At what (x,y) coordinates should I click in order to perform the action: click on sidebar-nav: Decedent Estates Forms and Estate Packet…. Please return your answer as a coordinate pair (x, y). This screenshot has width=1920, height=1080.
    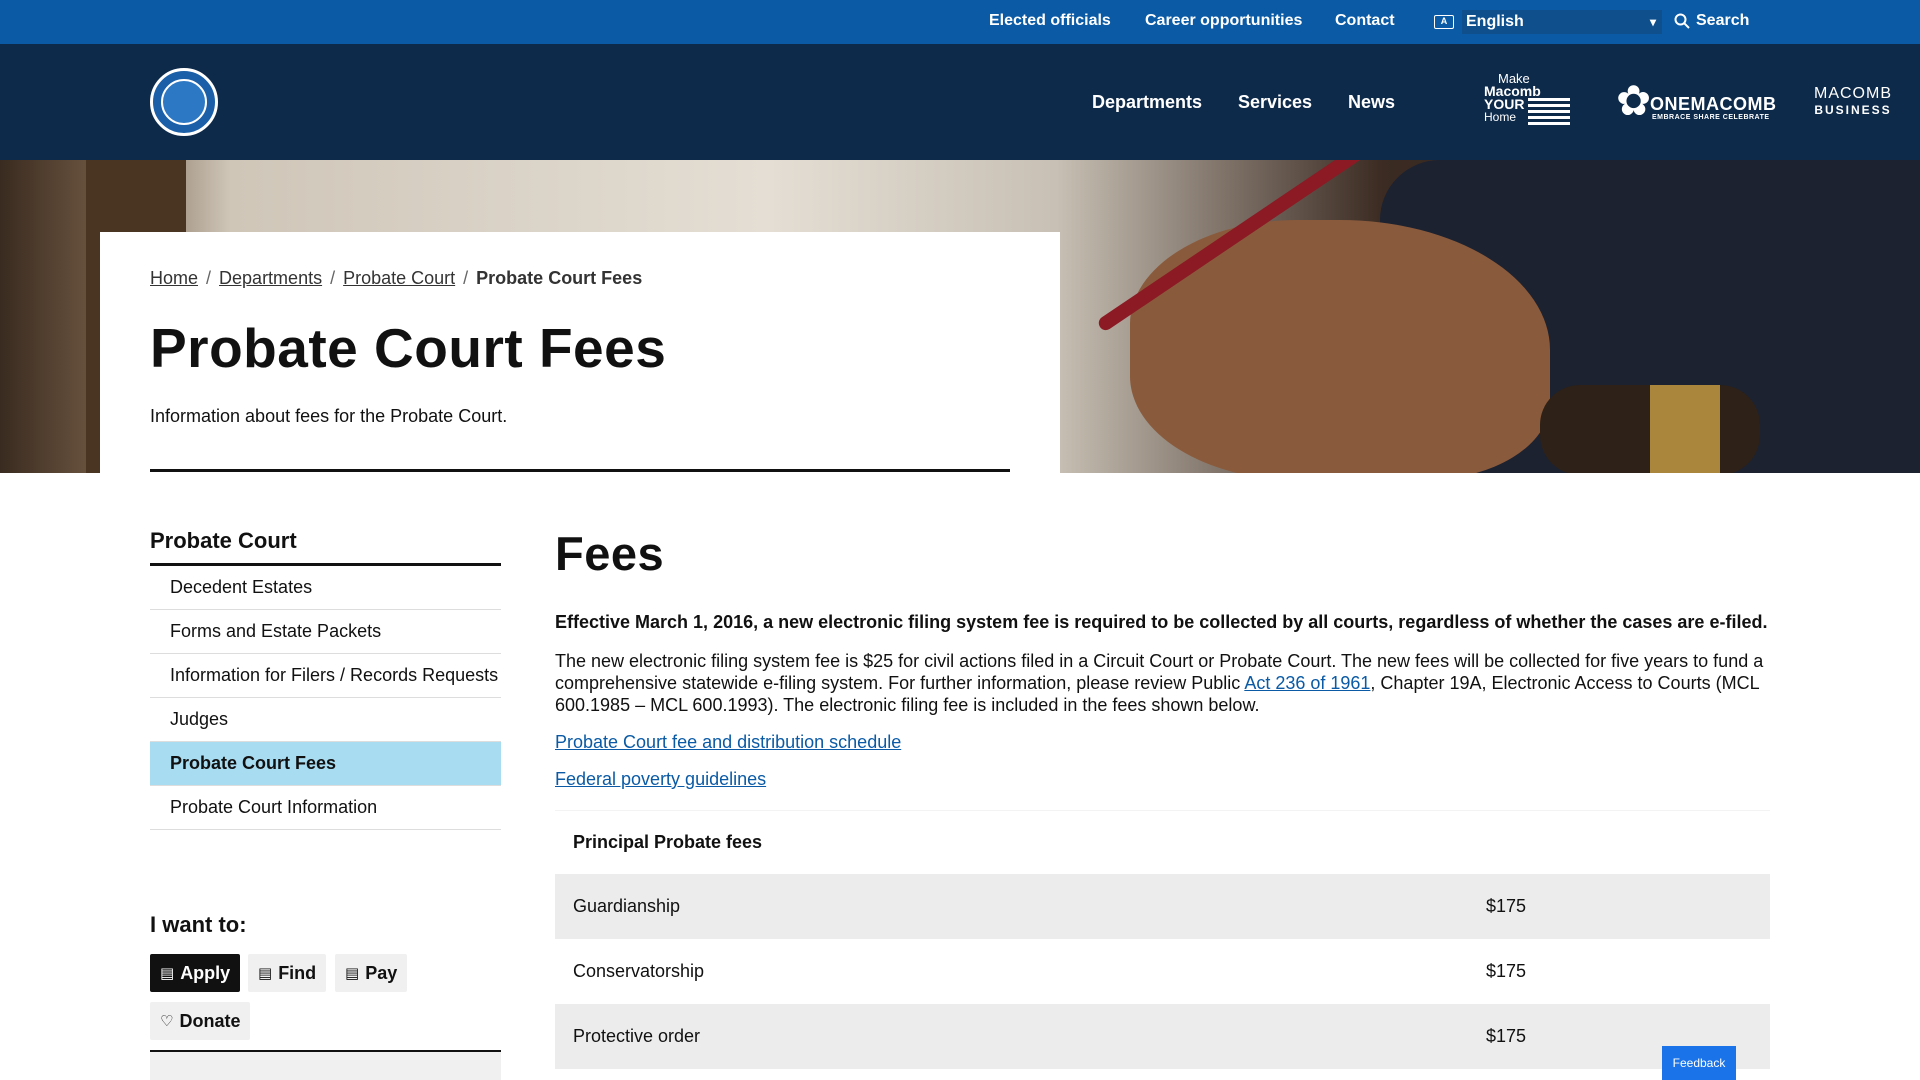
    Looking at the image, I should click on (325, 698).